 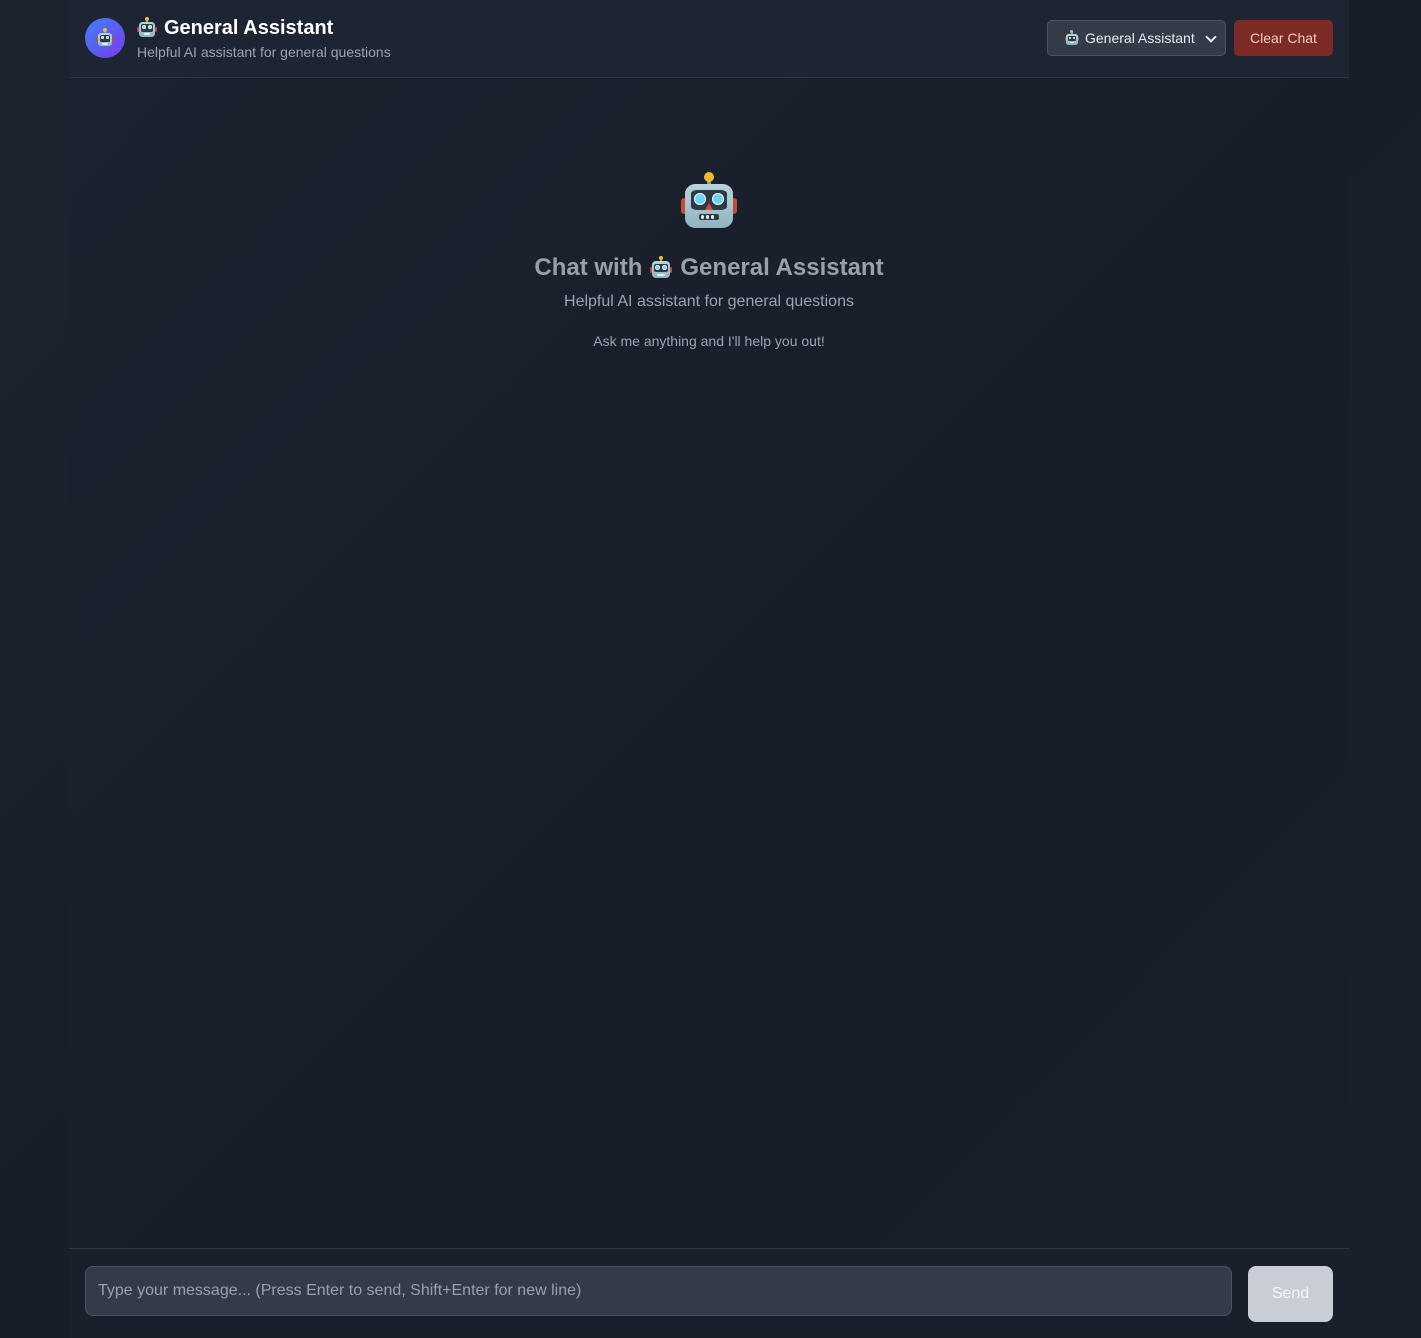 What do you see at coordinates (249, 27) in the screenshot?
I see `assistant-title: General Assistant` at bounding box center [249, 27].